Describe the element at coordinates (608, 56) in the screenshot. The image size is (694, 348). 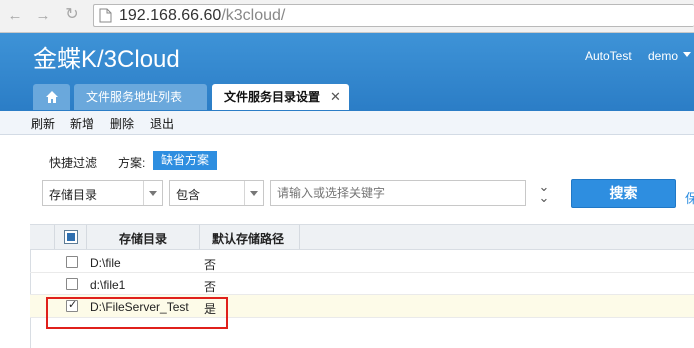
I see `tenant-name: AutoTest` at that location.